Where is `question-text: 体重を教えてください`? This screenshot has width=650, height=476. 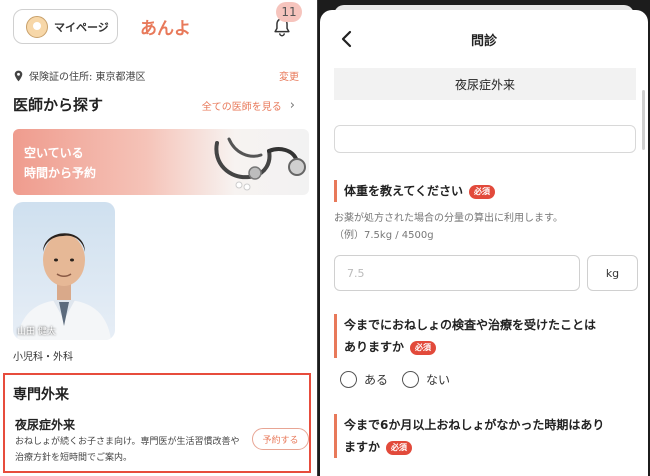 question-text: 体重を教えてください is located at coordinates (404, 191).